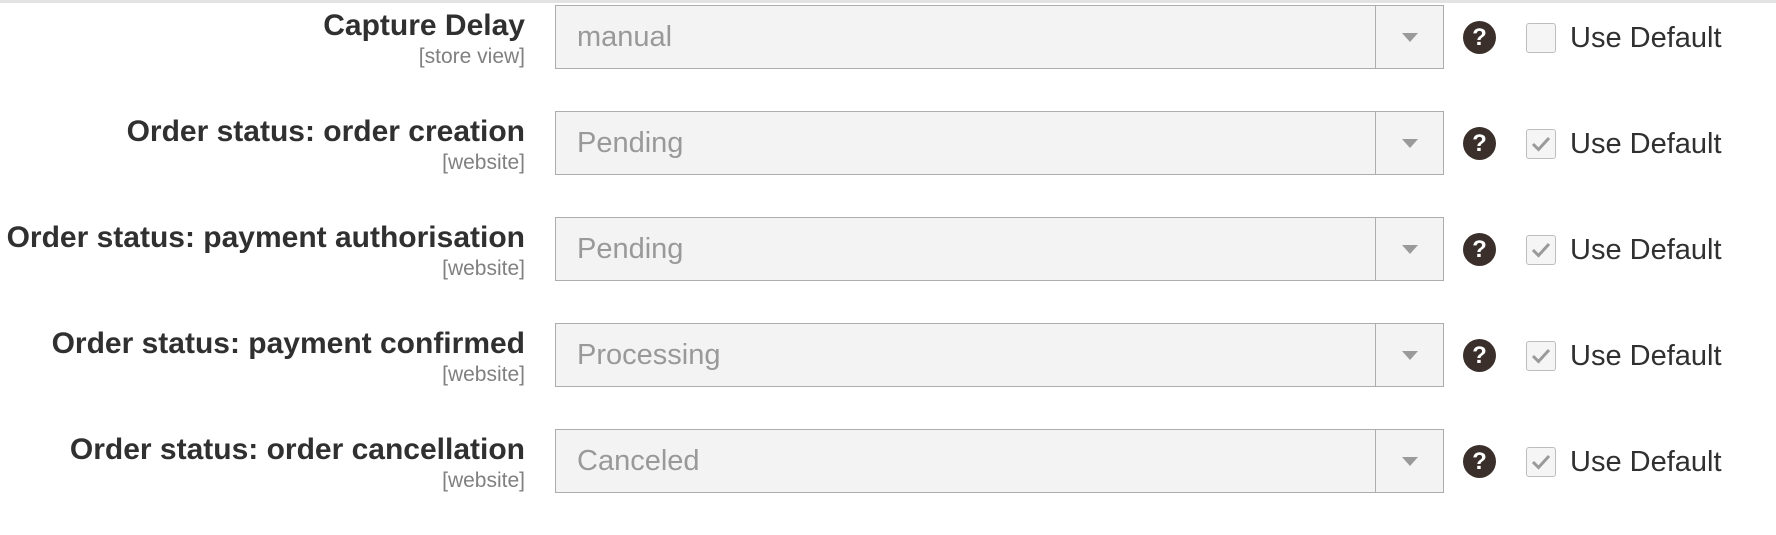 This screenshot has width=1776, height=535. Describe the element at coordinates (999, 461) in the screenshot. I see `order-cancellation-status-select: Canceled` at that location.